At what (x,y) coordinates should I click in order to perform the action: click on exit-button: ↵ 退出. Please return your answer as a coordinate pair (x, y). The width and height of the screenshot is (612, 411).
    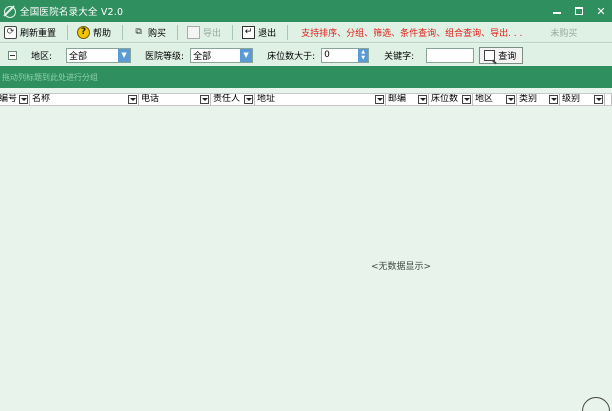
    Looking at the image, I should click on (259, 32).